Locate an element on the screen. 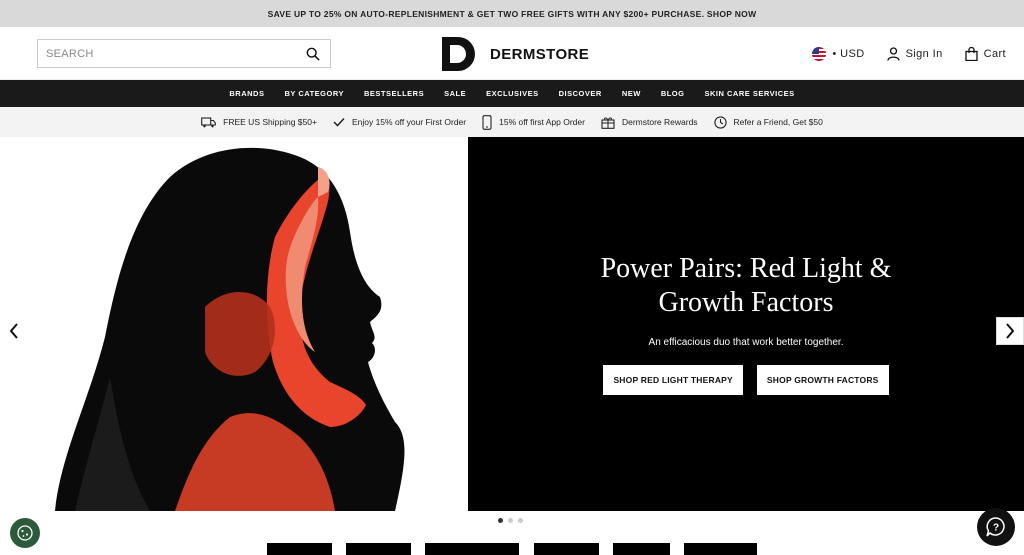 The width and height of the screenshot is (1024, 555). currency-label: • USD is located at coordinates (848, 53).